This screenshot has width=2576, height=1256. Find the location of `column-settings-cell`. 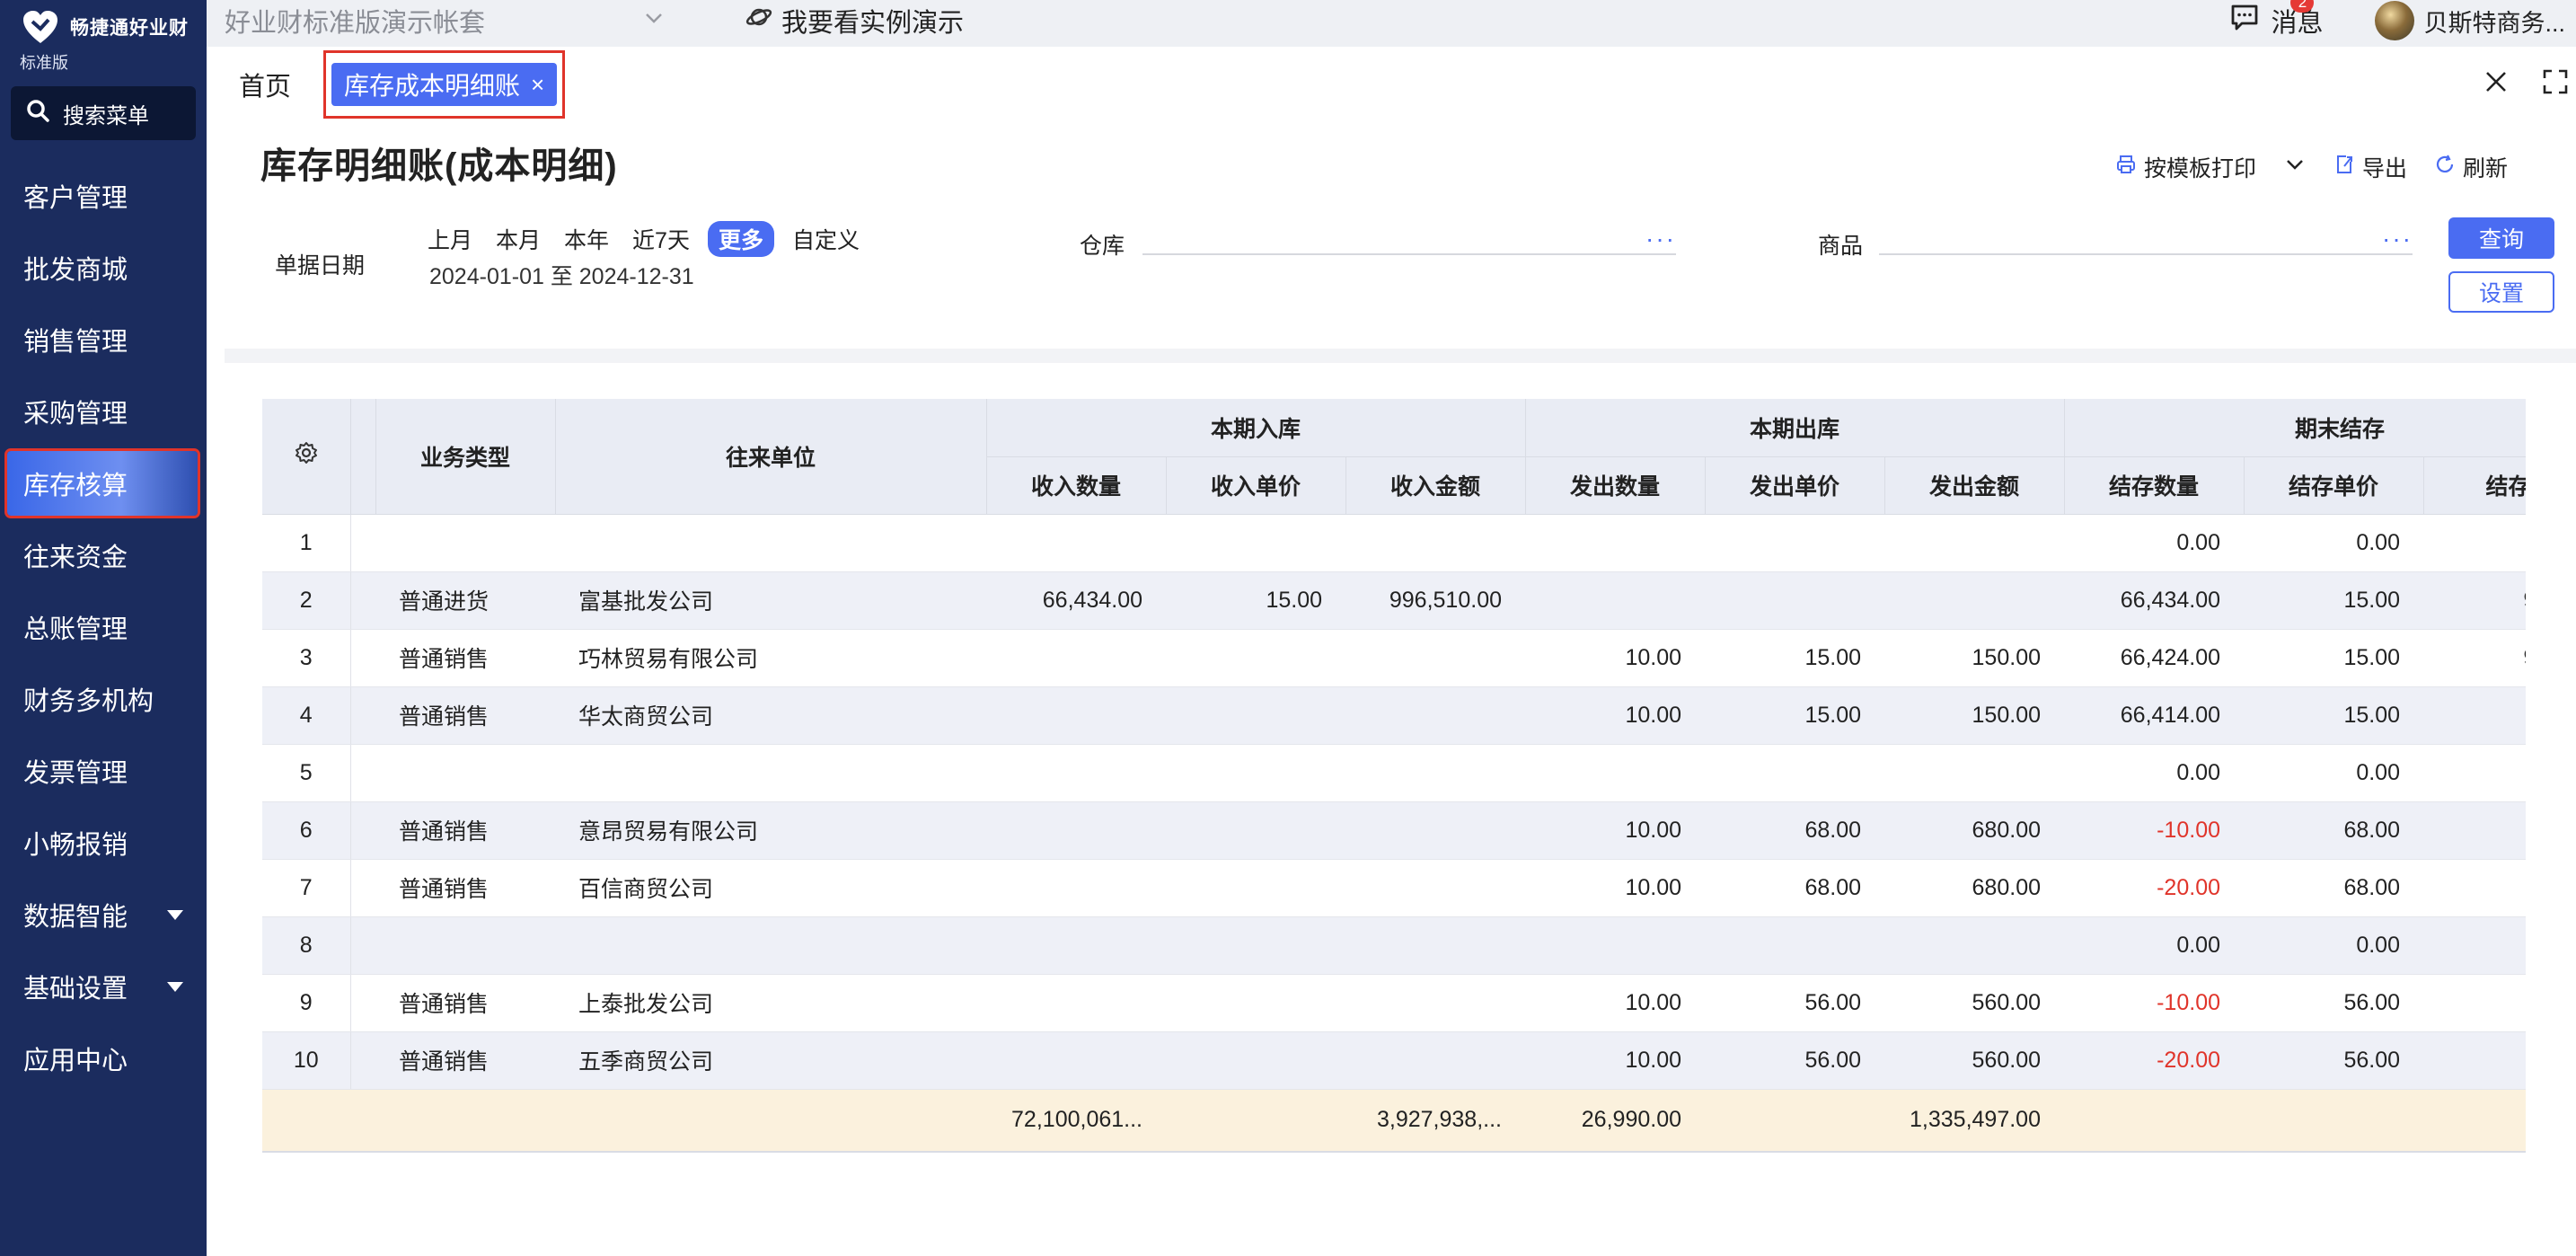

column-settings-cell is located at coordinates (306, 457).